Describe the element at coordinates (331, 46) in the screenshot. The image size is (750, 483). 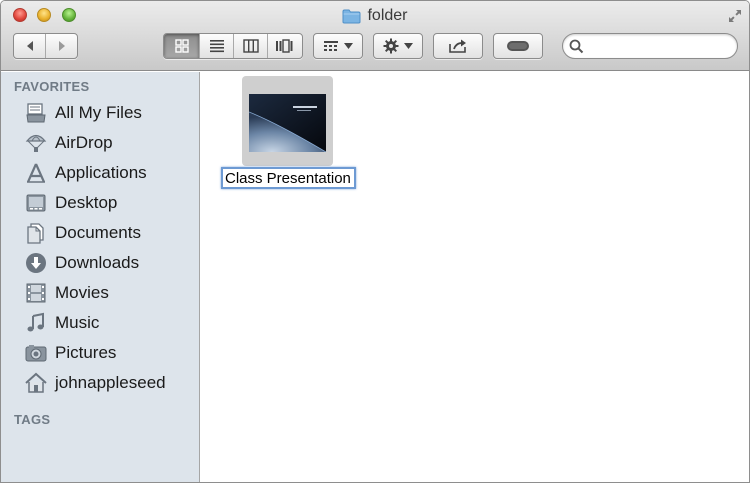
I see `arrange-icon` at that location.